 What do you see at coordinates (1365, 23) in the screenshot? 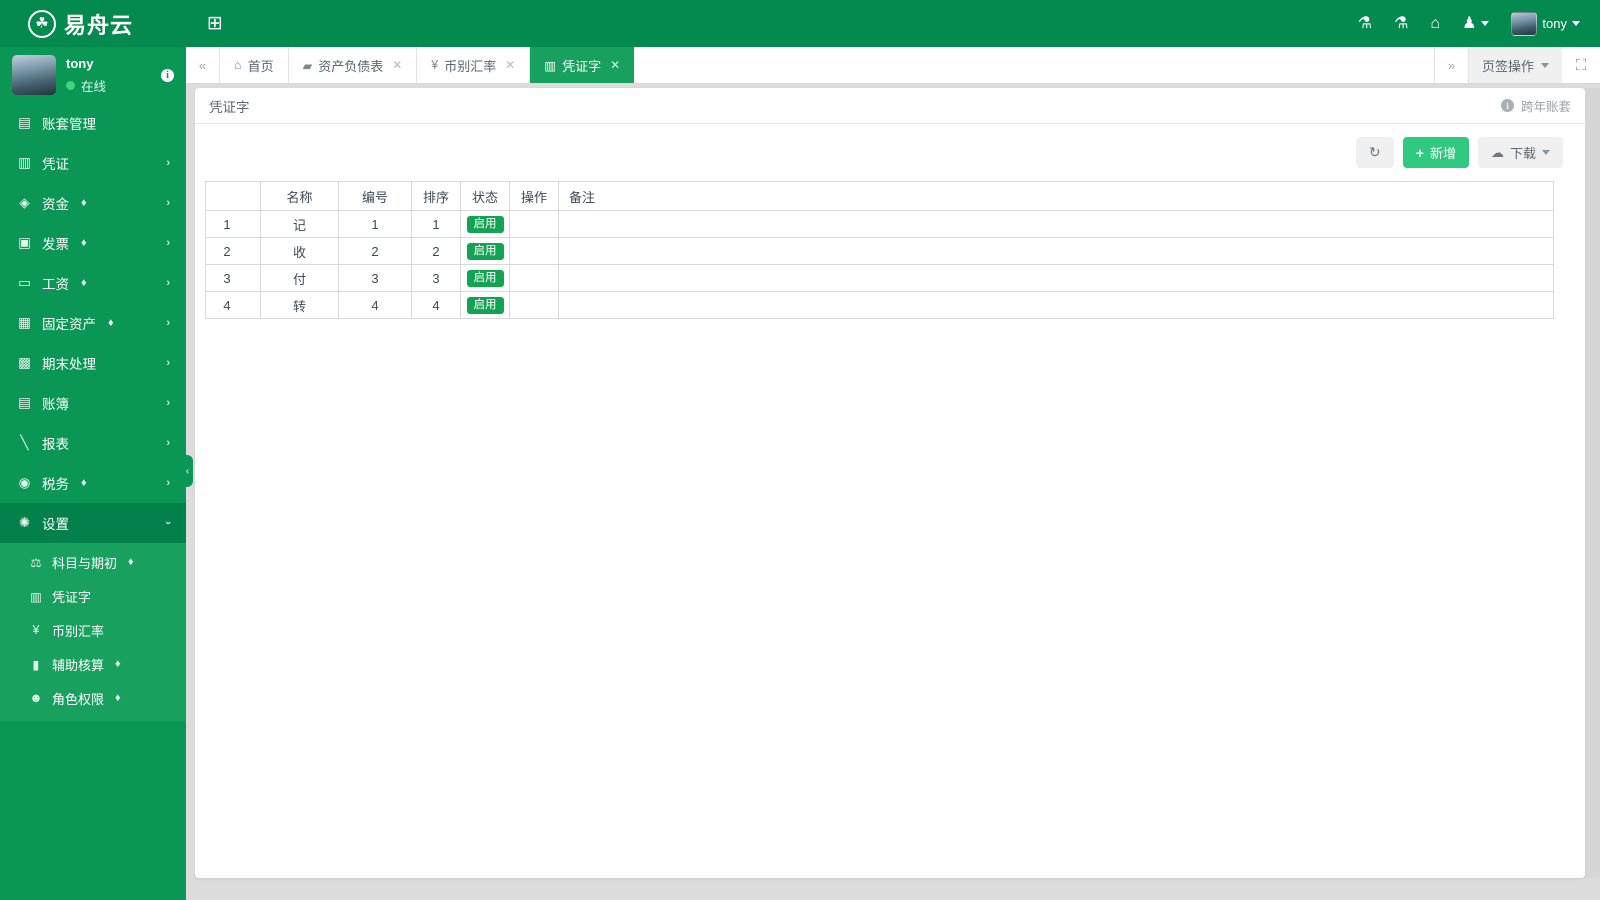
I see `bug-icon-1: ⚗` at bounding box center [1365, 23].